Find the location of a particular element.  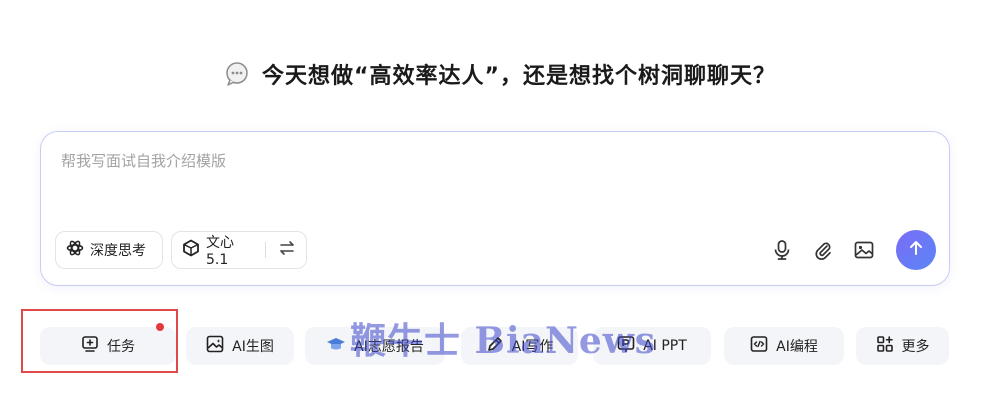

headline-text: 今天想做“高效率达人”，还是想找个树洞聊聊天？ is located at coordinates (519, 76).